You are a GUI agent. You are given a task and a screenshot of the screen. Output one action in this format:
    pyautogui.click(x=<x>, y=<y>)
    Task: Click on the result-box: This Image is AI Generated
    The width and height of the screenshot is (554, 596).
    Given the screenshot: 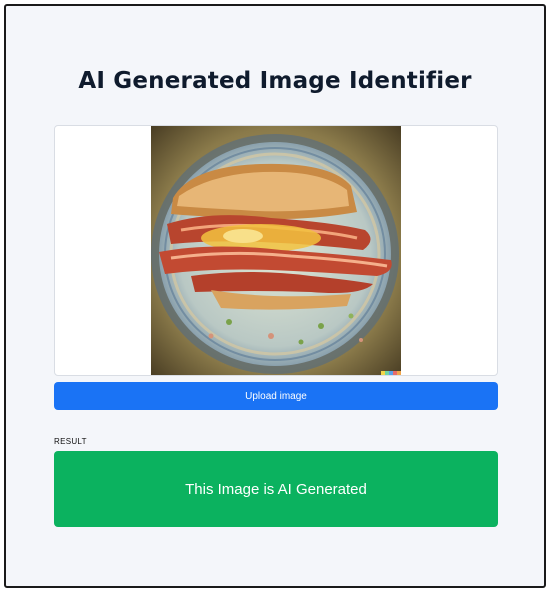 What is the action you would take?
    pyautogui.click(x=276, y=489)
    